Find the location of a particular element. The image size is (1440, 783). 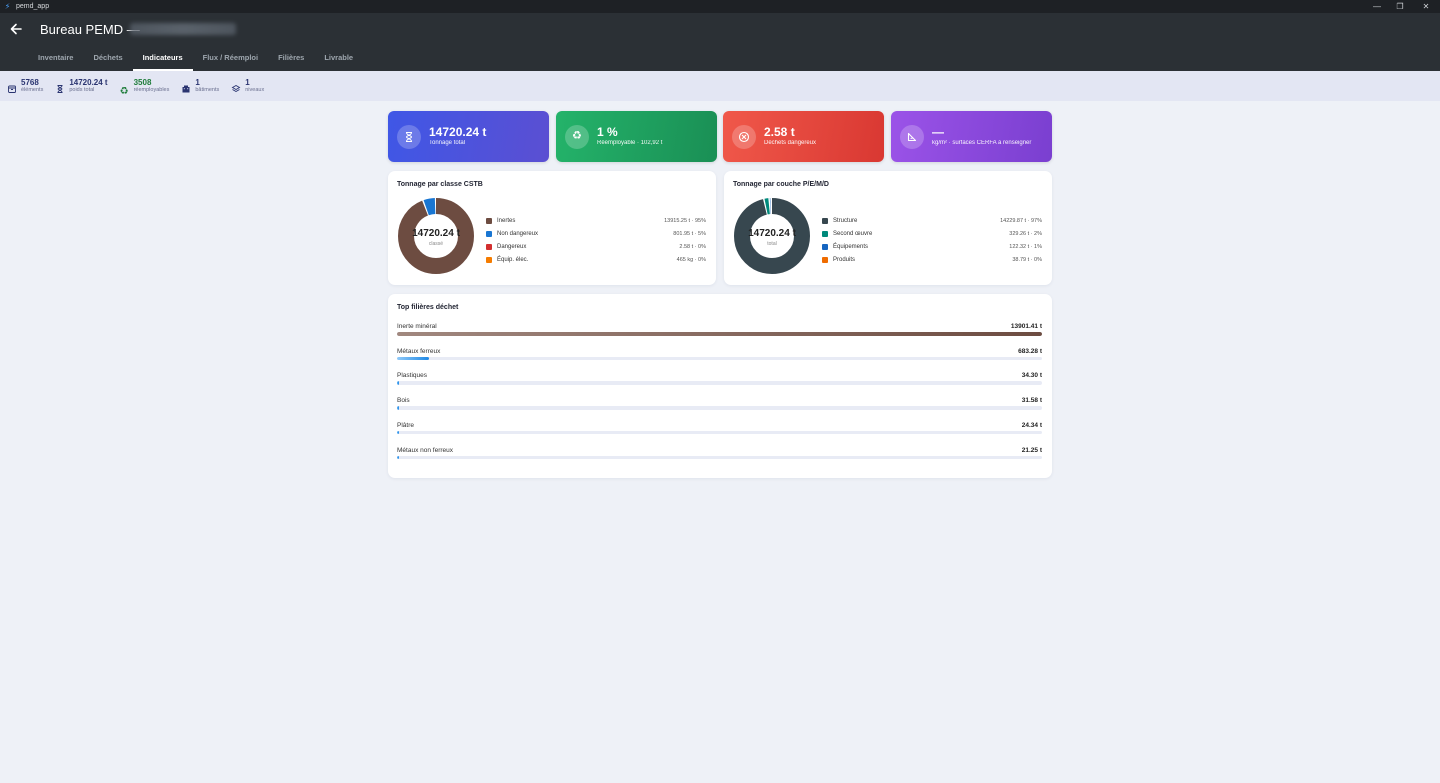

stat-value: 1 is located at coordinates (247, 82).